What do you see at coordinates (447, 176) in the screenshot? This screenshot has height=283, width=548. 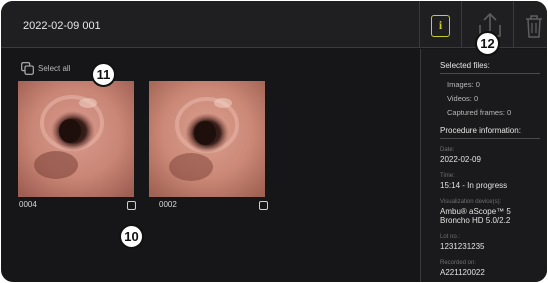 I see `time-label: Time:` at bounding box center [447, 176].